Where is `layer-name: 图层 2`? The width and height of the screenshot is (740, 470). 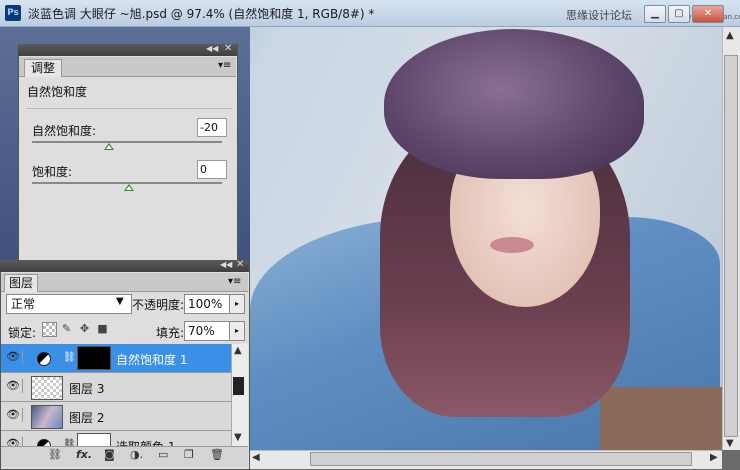
layer-name: 图层 2 is located at coordinates (87, 418).